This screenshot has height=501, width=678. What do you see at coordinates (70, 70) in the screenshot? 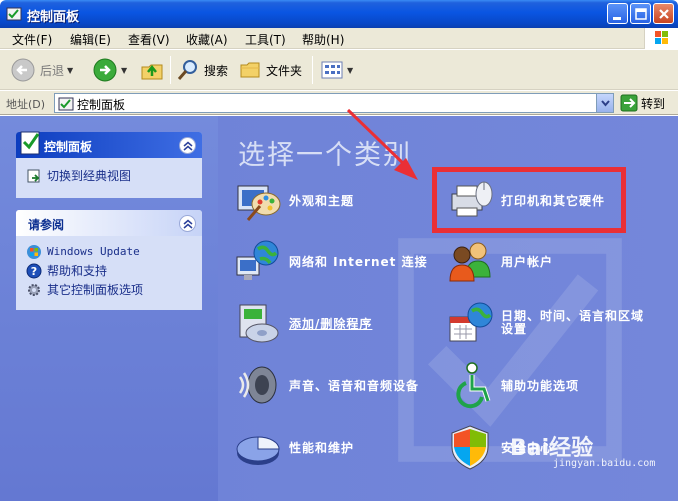
I see `back-dropdown-icon: ▼` at bounding box center [70, 70].